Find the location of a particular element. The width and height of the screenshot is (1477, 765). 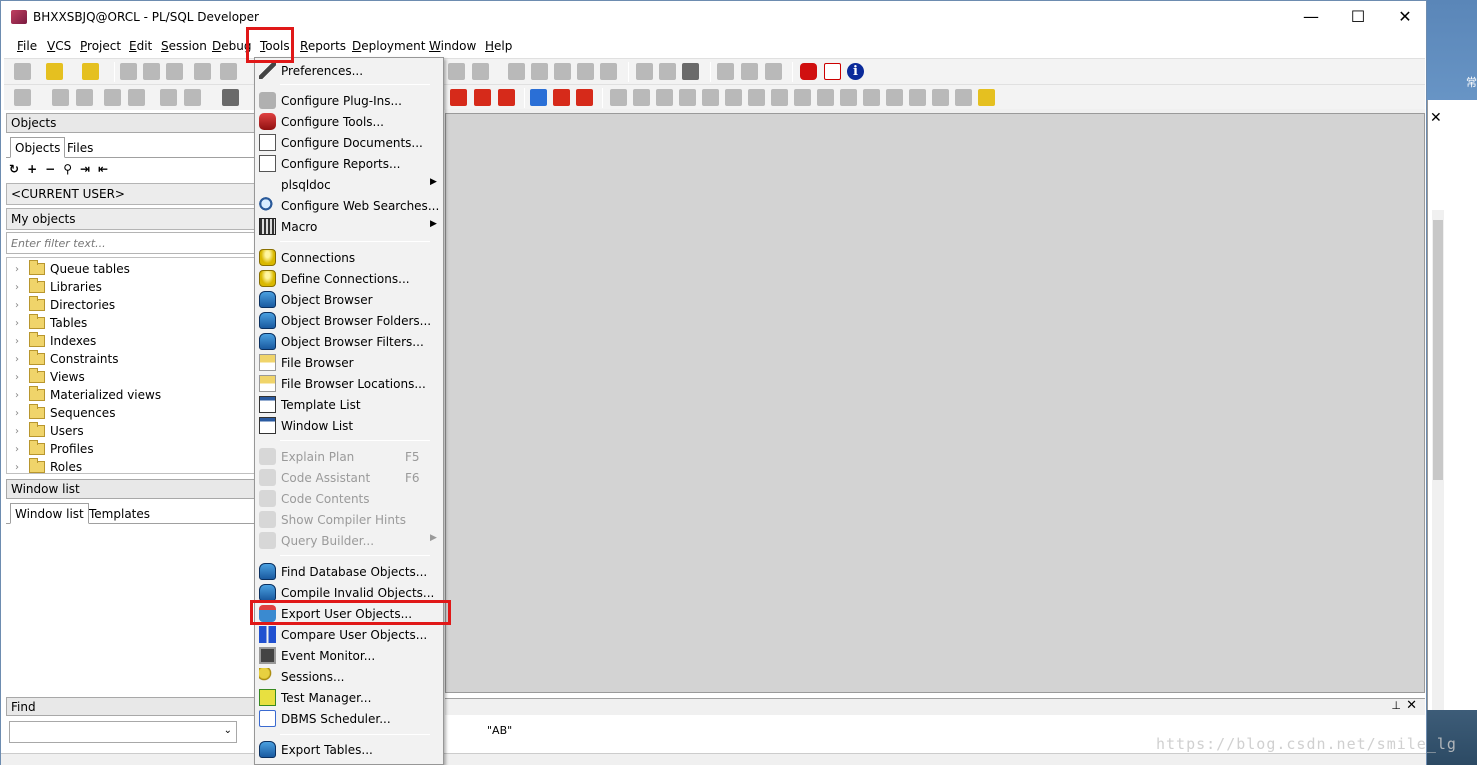

unindent-icon is located at coordinates (562, 71).